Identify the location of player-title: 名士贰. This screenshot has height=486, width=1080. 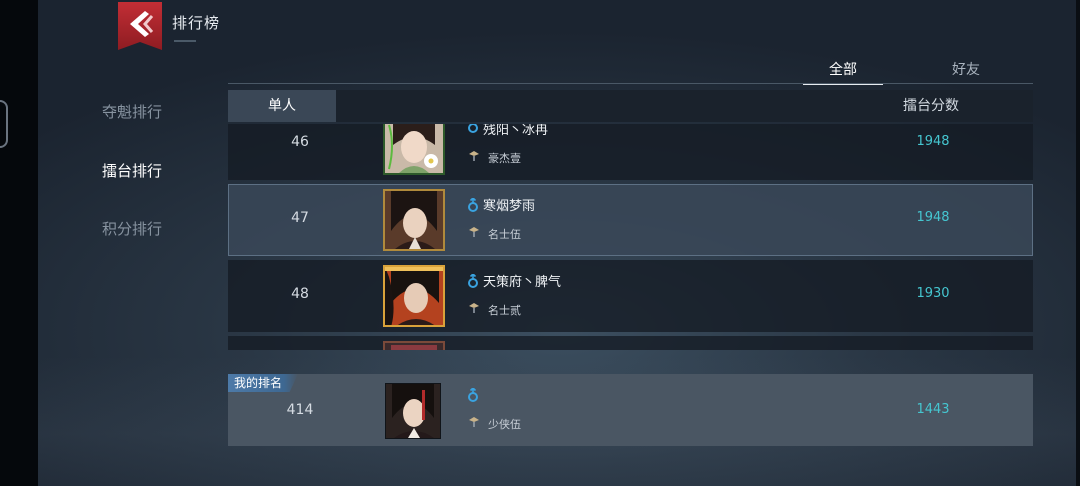
(504, 310).